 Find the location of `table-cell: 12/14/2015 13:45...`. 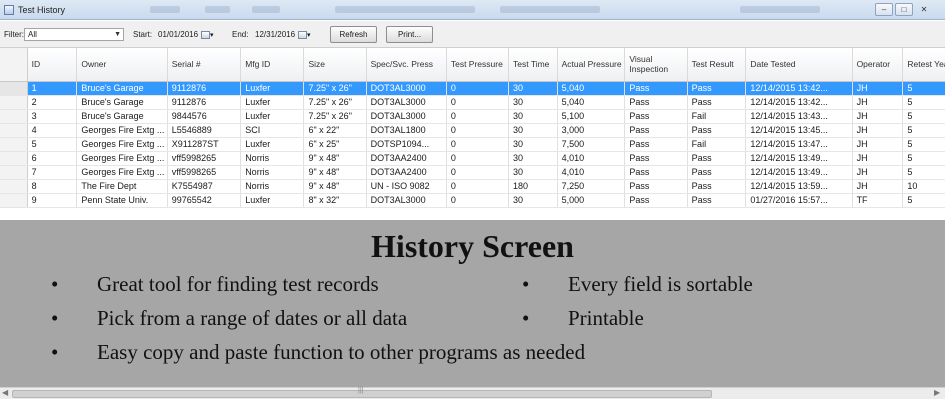

table-cell: 12/14/2015 13:45... is located at coordinates (799, 130).